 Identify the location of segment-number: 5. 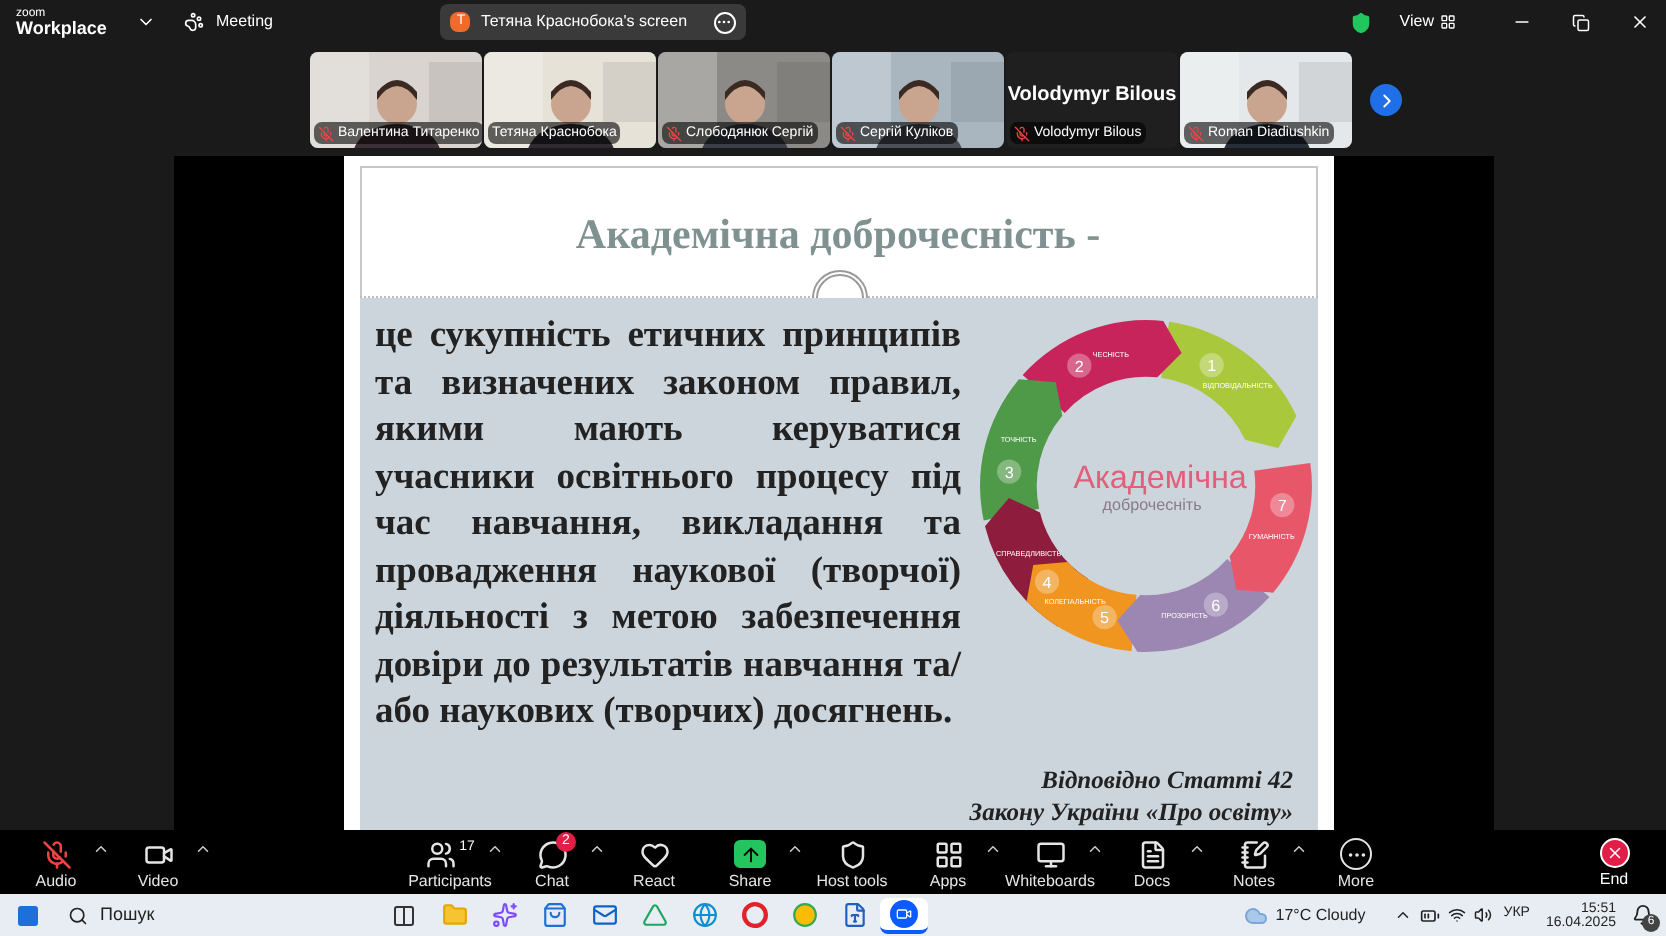
(1104, 618).